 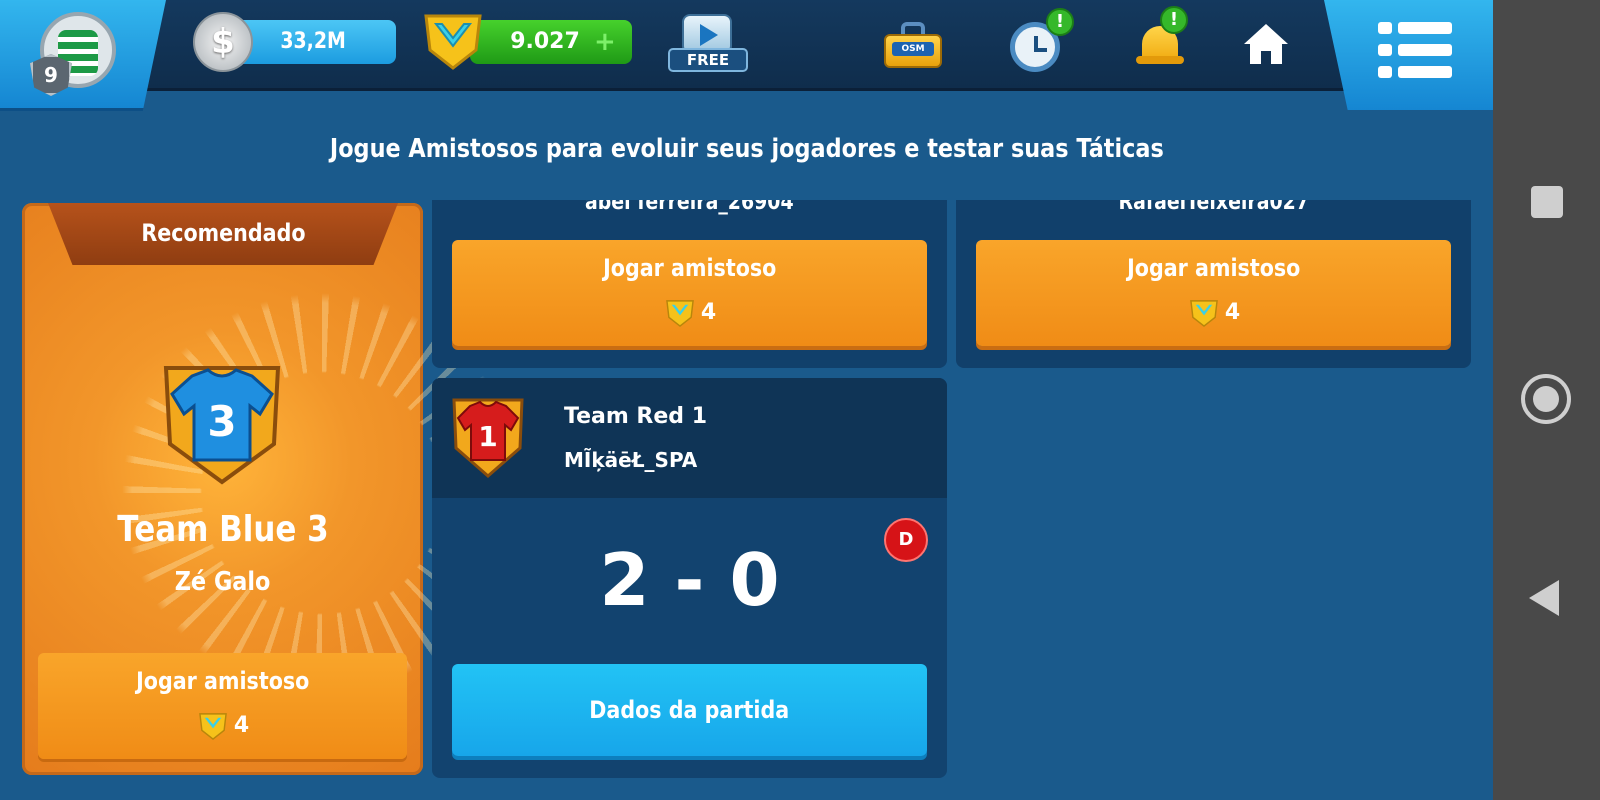 I want to click on free-label: FREE, so click(x=708, y=60).